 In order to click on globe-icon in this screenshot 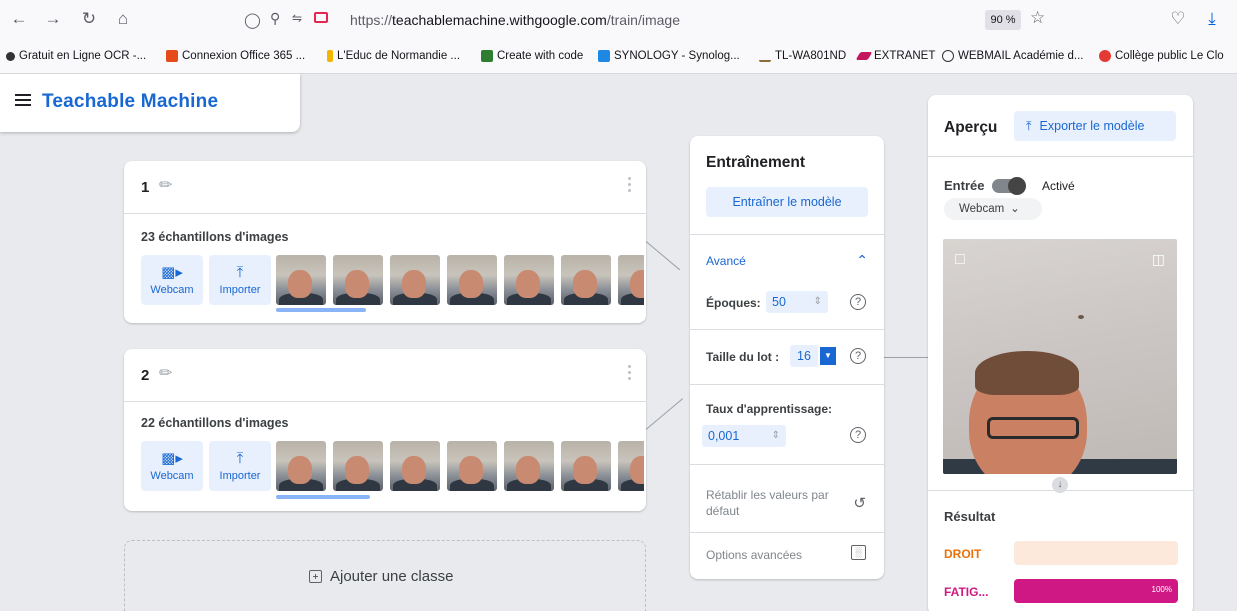, I will do `click(948, 56)`.